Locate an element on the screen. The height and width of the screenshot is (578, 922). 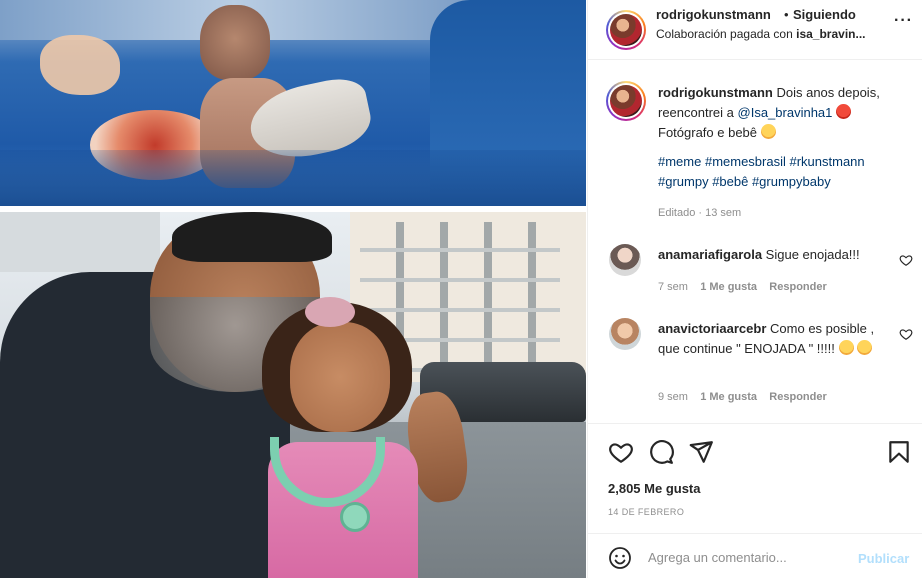
share-icon is located at coordinates (701, 452).